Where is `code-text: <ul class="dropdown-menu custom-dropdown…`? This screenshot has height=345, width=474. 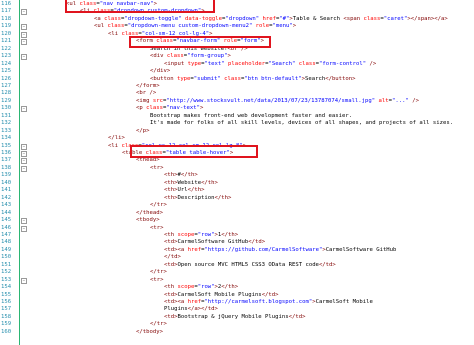 code-text: <ul class="dropdown-menu custom-dropdown… is located at coordinates (195, 26).